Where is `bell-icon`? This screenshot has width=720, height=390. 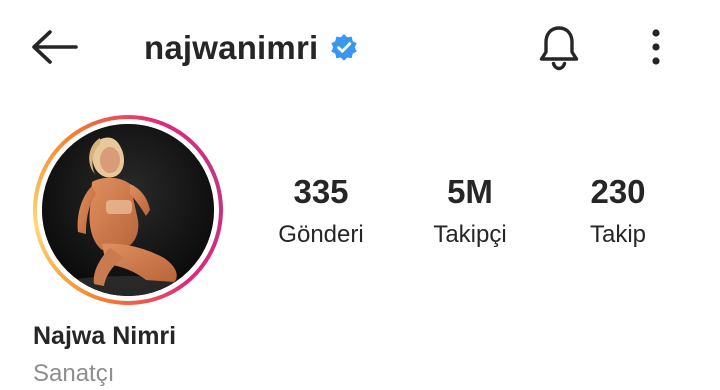
bell-icon is located at coordinates (559, 48).